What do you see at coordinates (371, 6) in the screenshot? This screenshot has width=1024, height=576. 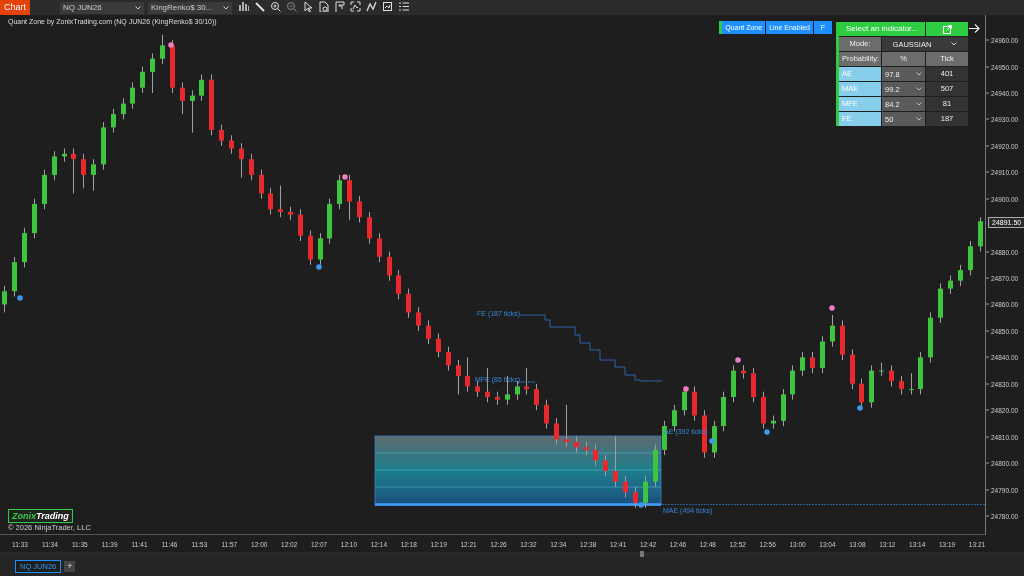 I see `line-chart-icon` at bounding box center [371, 6].